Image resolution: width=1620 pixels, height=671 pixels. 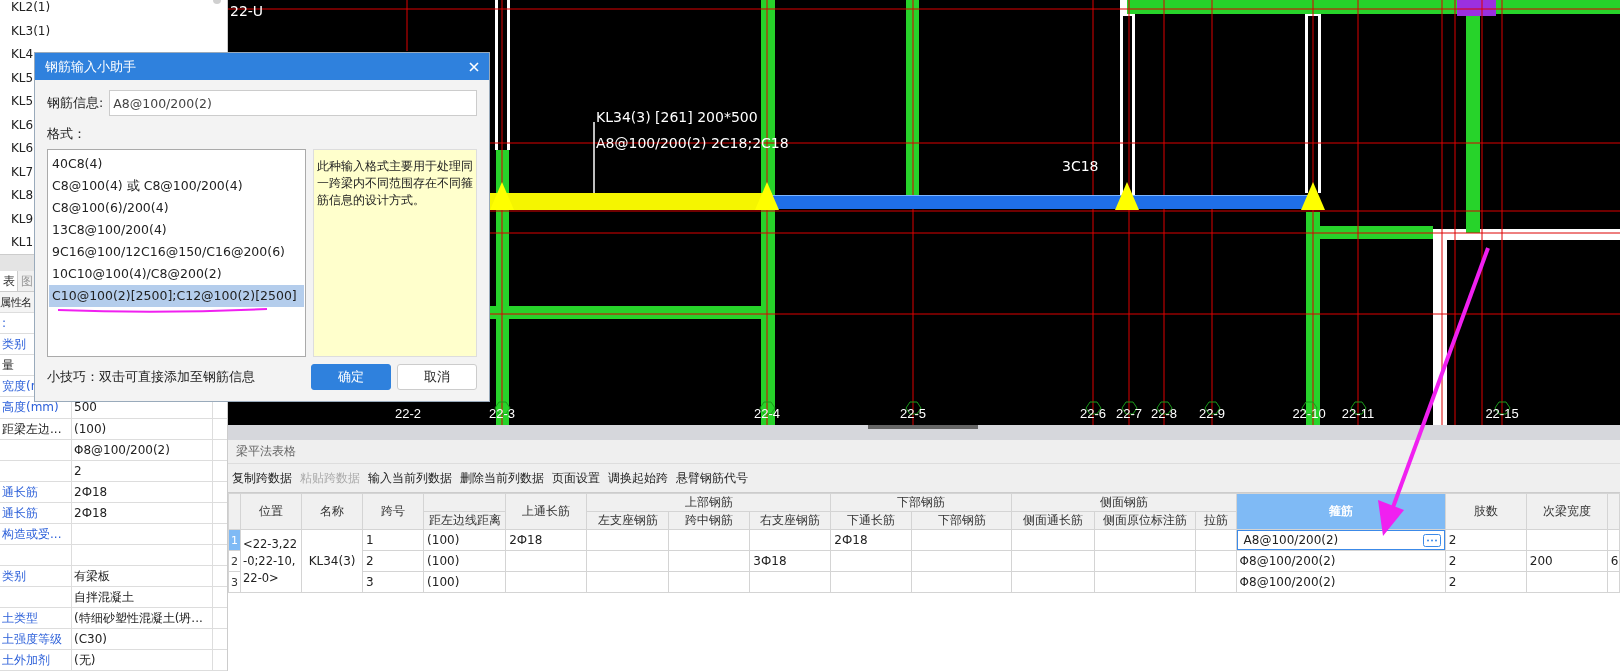 I want to click on column-header: 名称, so click(x=332, y=511).